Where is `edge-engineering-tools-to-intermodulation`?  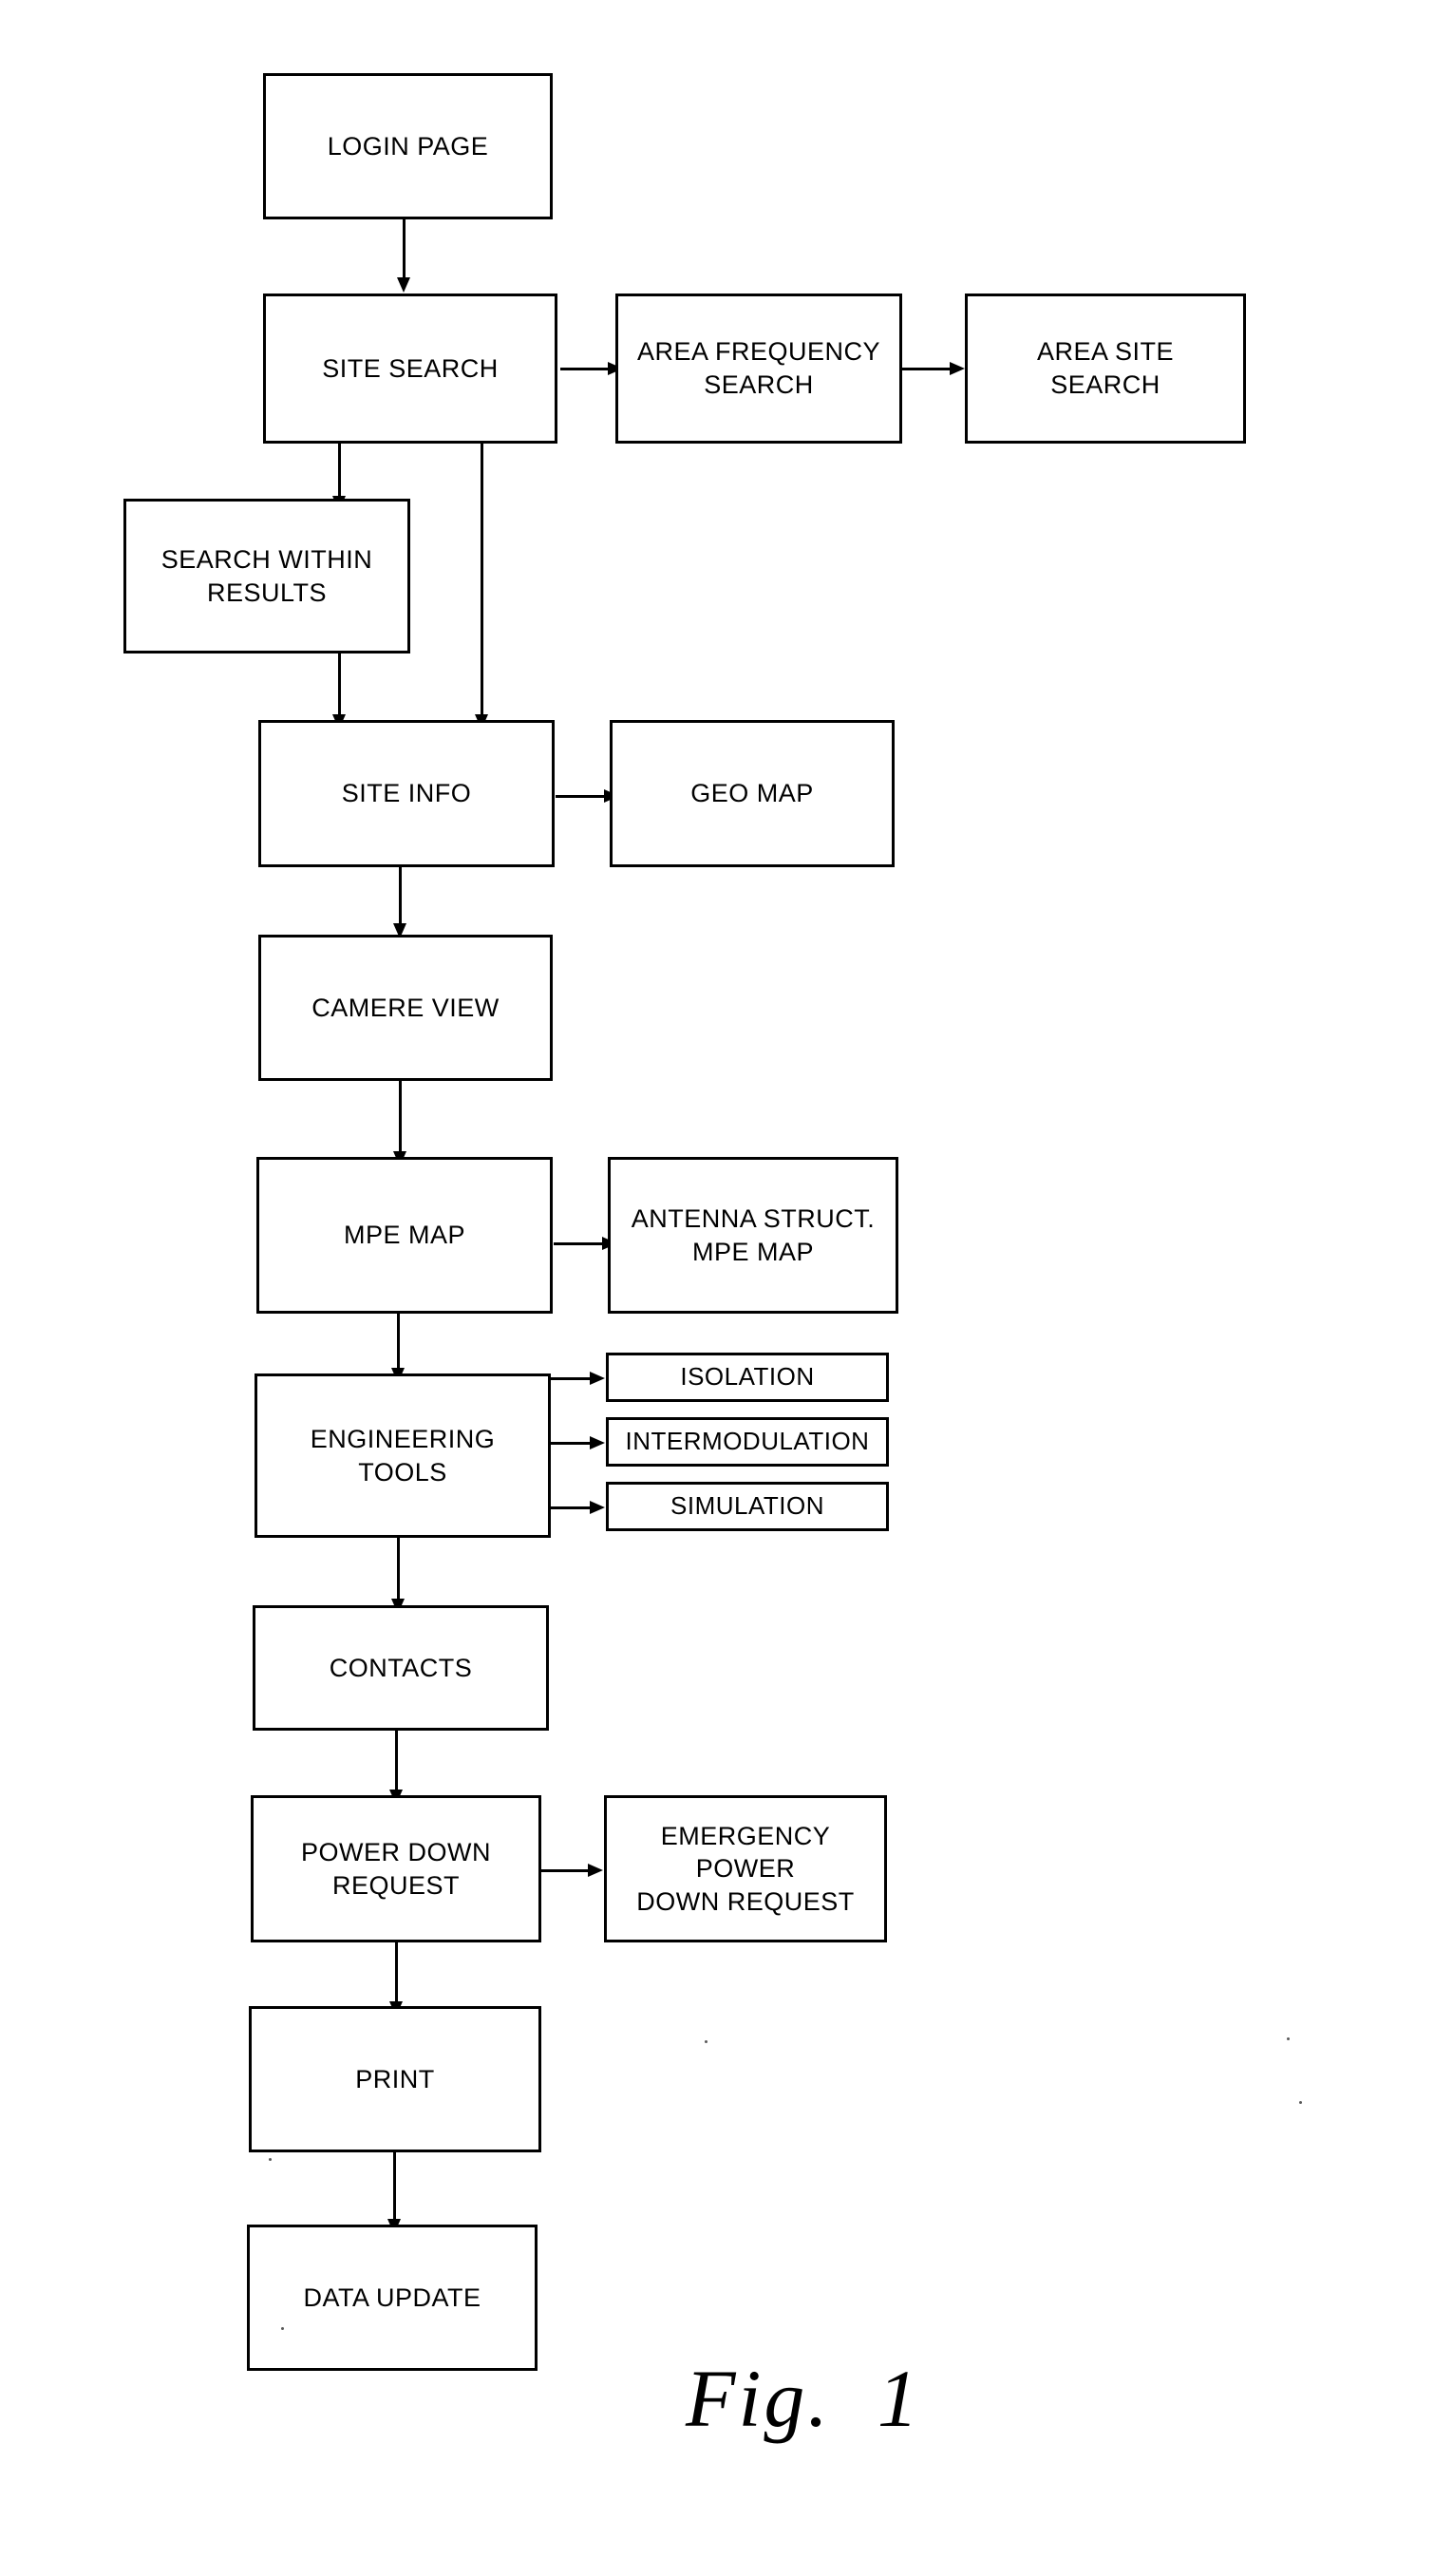 edge-engineering-tools-to-intermodulation is located at coordinates (571, 1443).